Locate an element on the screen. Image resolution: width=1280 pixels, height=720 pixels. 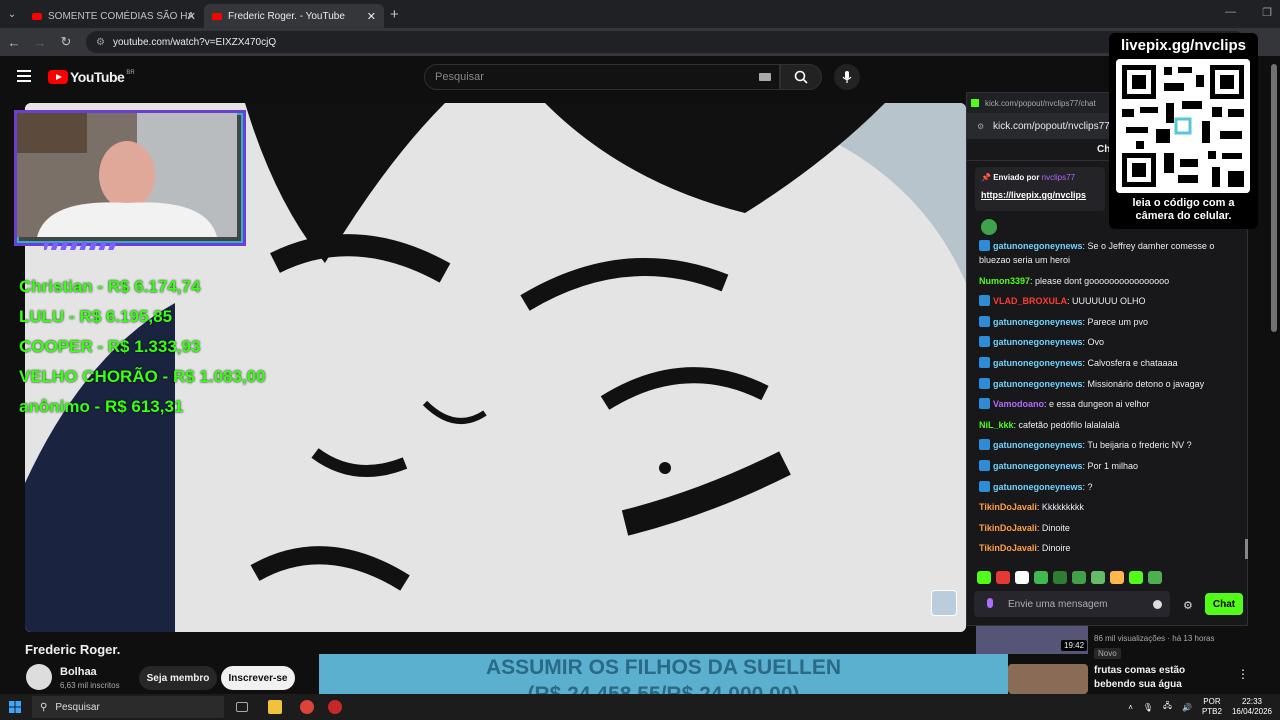
chat-username: NiL_kkk is located at coordinates (996, 425).